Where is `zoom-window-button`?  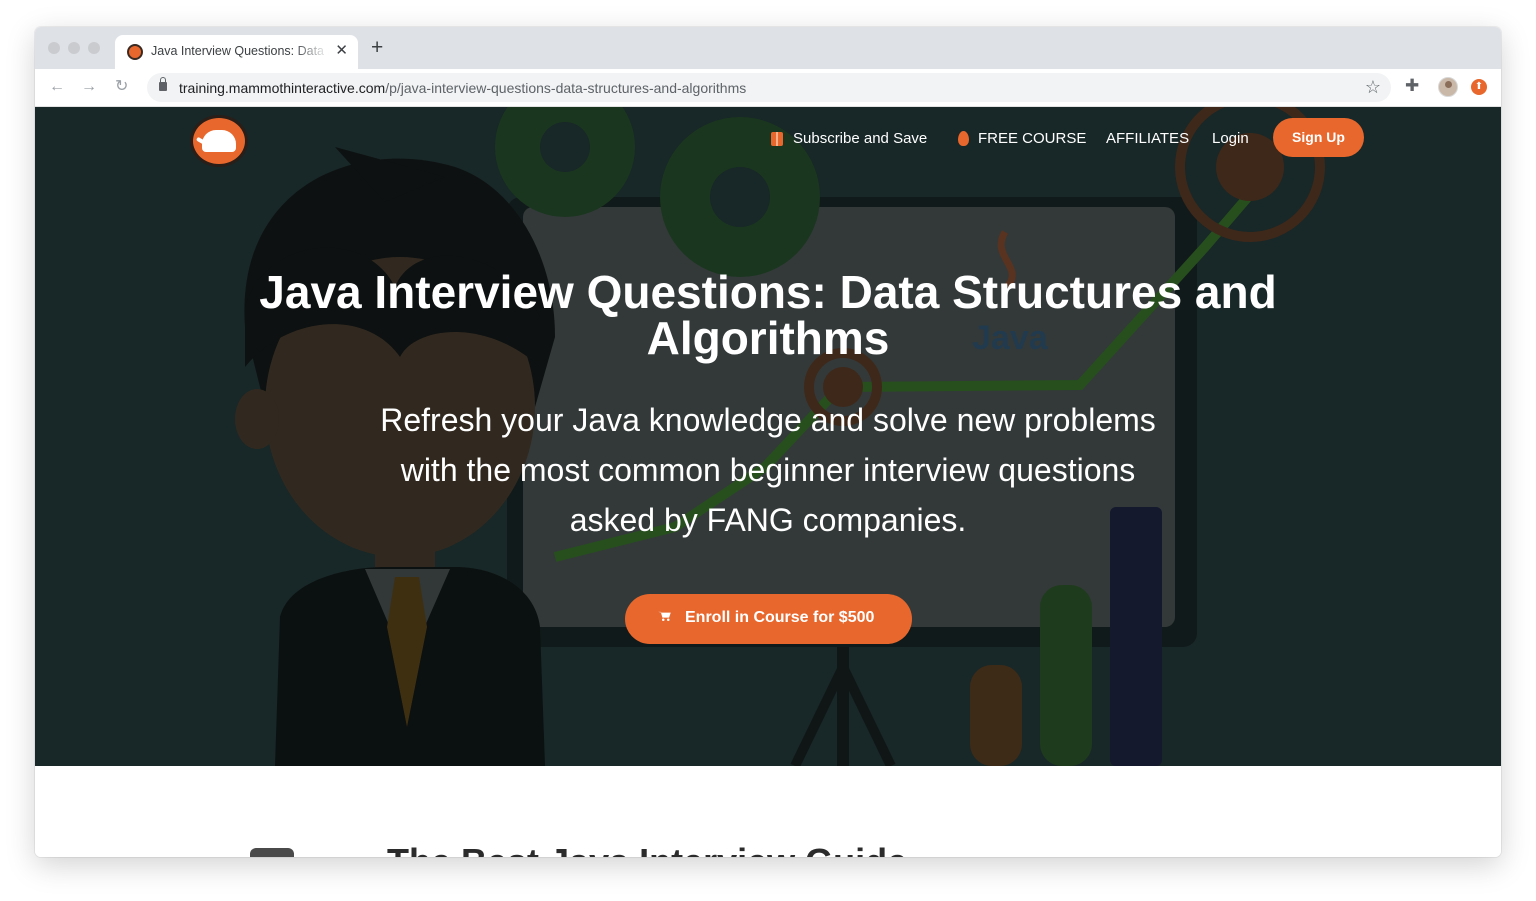
zoom-window-button is located at coordinates (94, 48).